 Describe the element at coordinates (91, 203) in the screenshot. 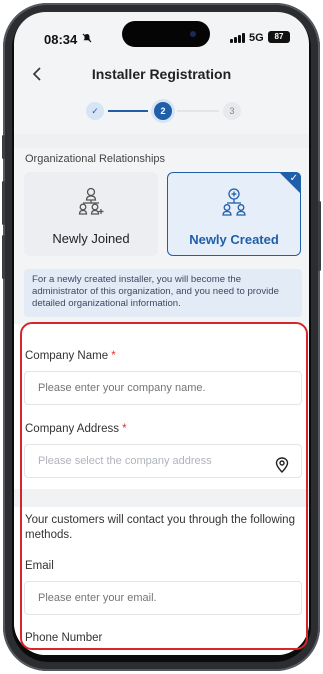

I see `org-join-icon` at that location.